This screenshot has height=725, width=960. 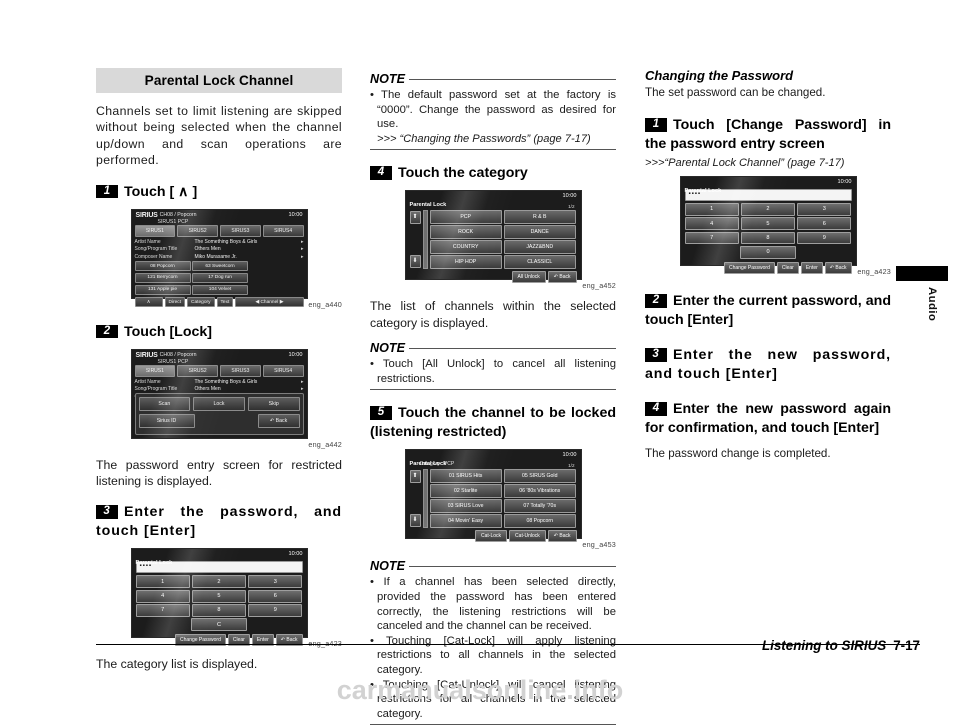 What do you see at coordinates (787, 267) in the screenshot?
I see `clear-button: Clear` at bounding box center [787, 267].